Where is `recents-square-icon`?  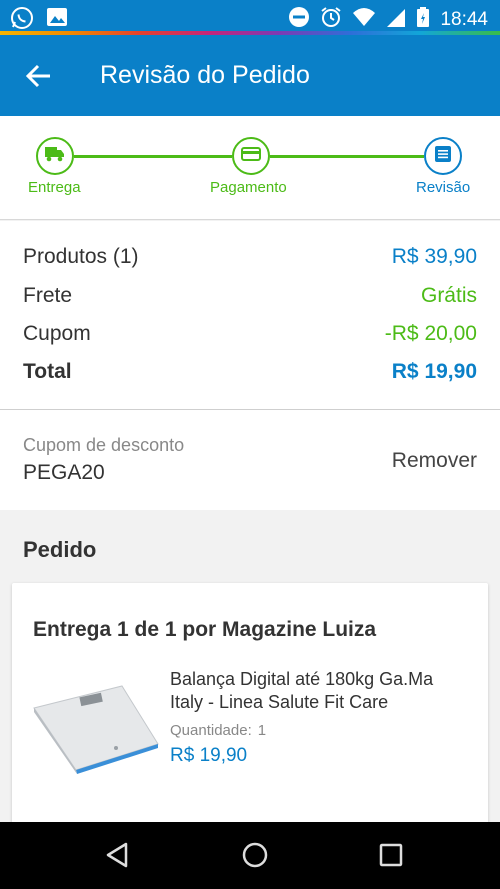 recents-square-icon is located at coordinates (391, 855).